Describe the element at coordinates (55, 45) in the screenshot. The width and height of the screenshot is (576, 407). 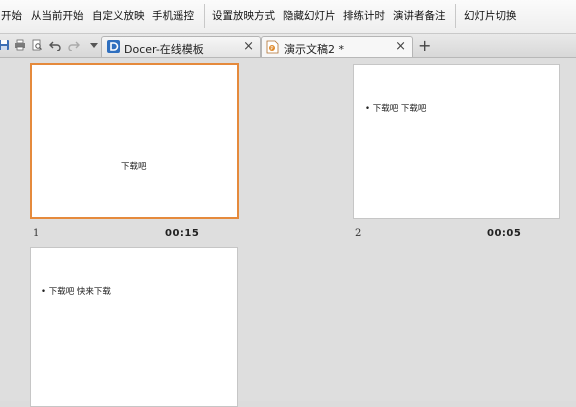
I see `undo-icon` at that location.